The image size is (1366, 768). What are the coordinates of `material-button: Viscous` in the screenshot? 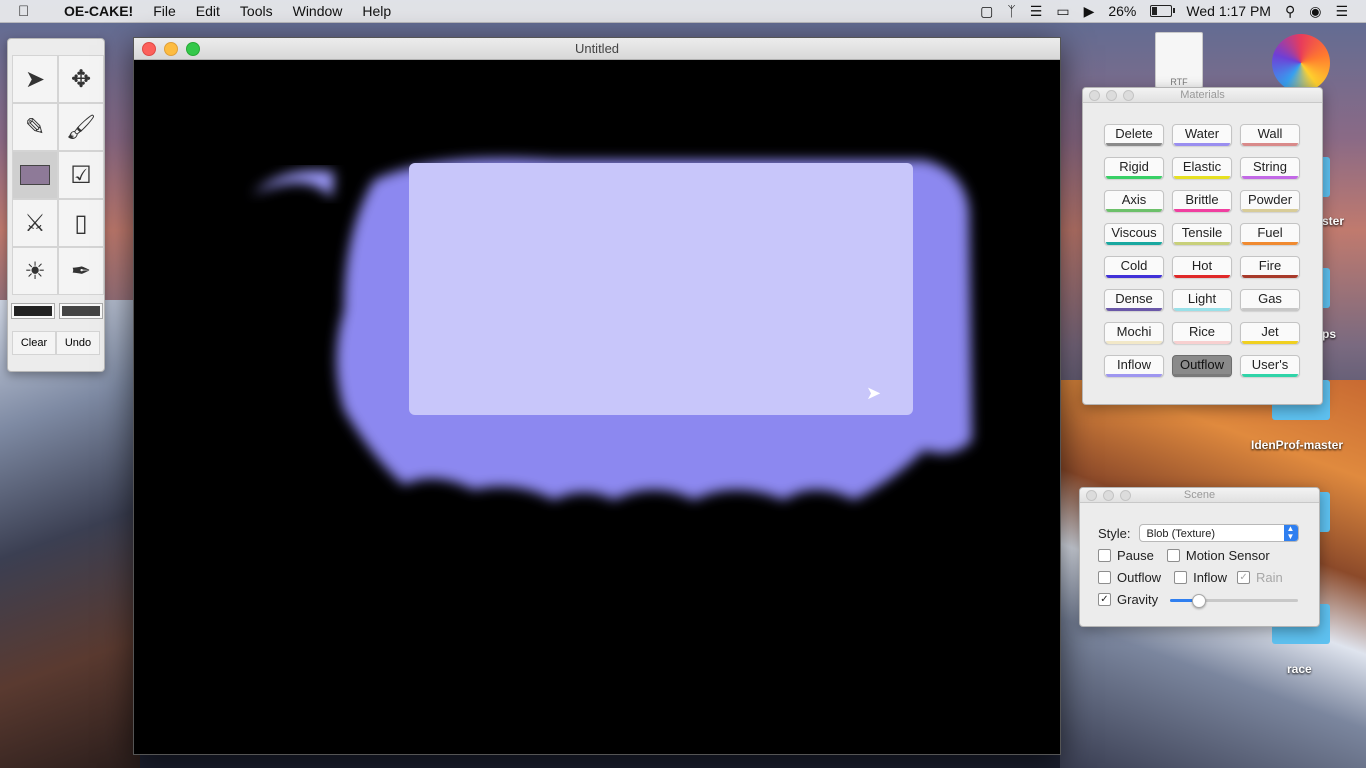 It's located at (1134, 234).